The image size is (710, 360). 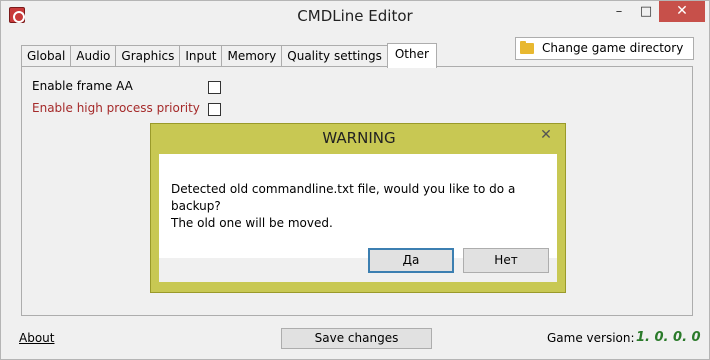 I want to click on maximize-button: □, so click(x=646, y=11).